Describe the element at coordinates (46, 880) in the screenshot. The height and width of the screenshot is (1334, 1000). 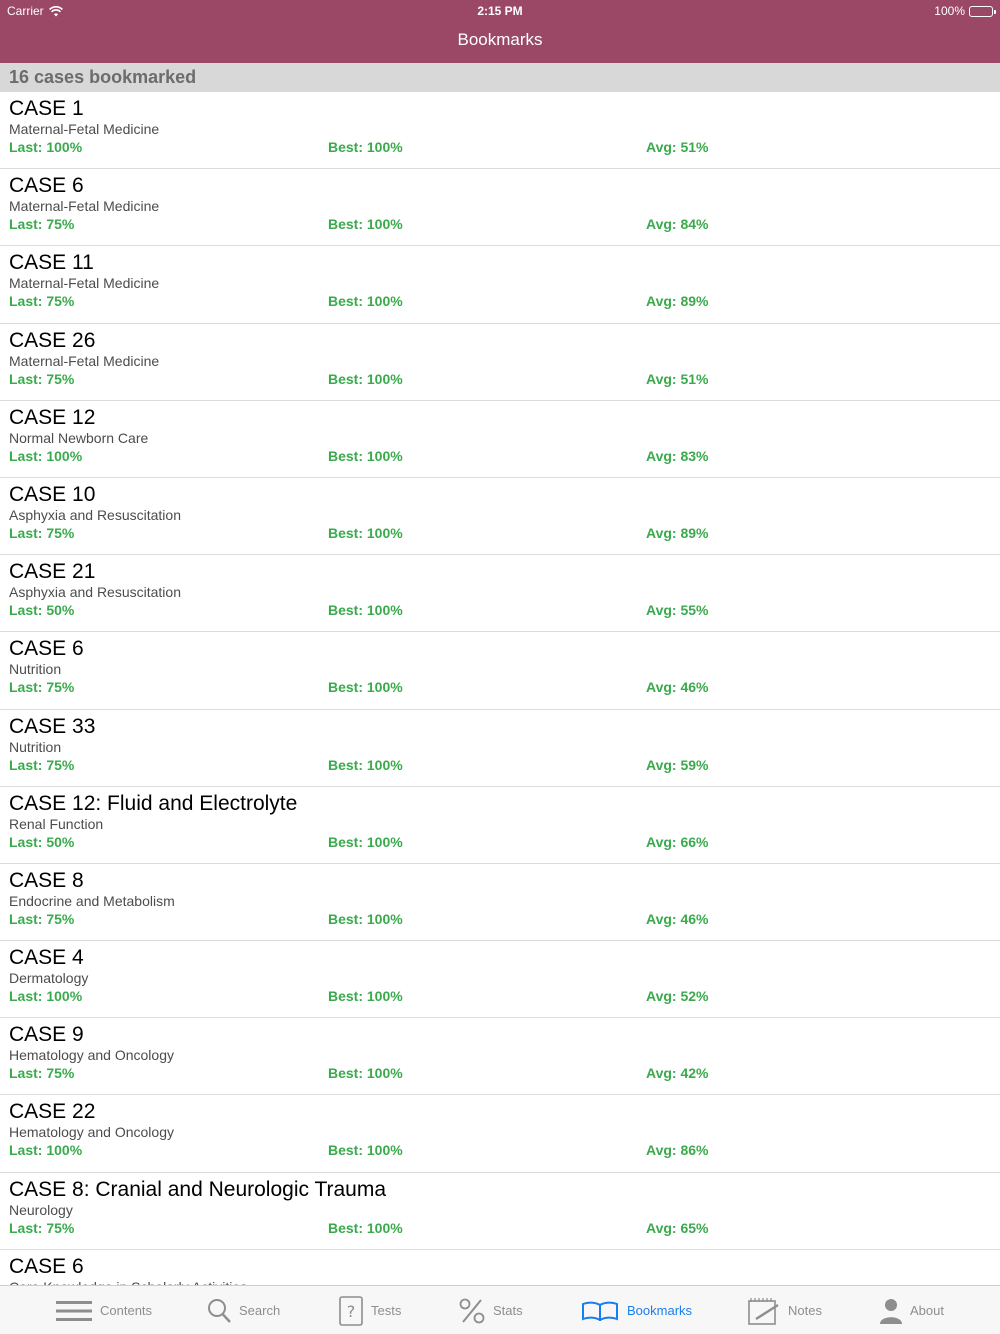
I see `case-title: CASE 8` at that location.